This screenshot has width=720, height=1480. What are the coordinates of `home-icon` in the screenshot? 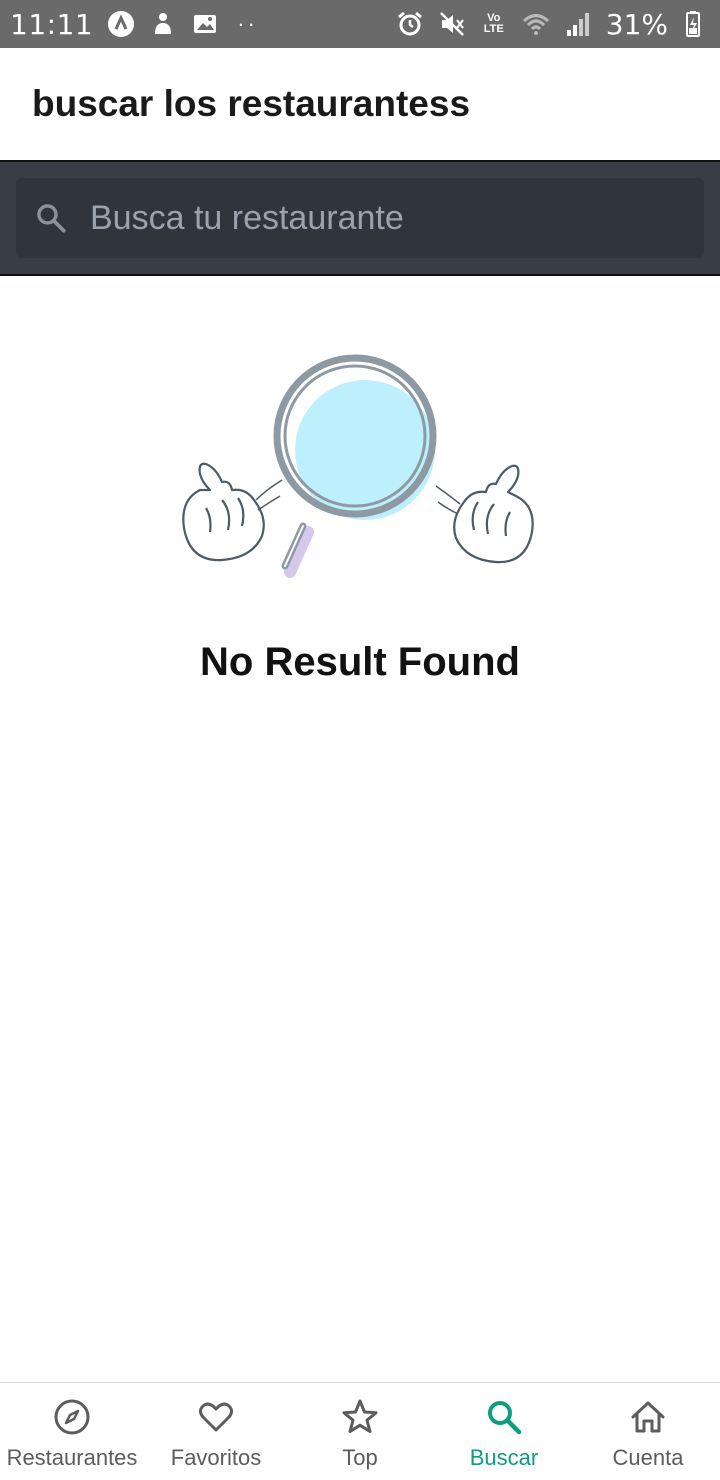 It's located at (648, 1417).